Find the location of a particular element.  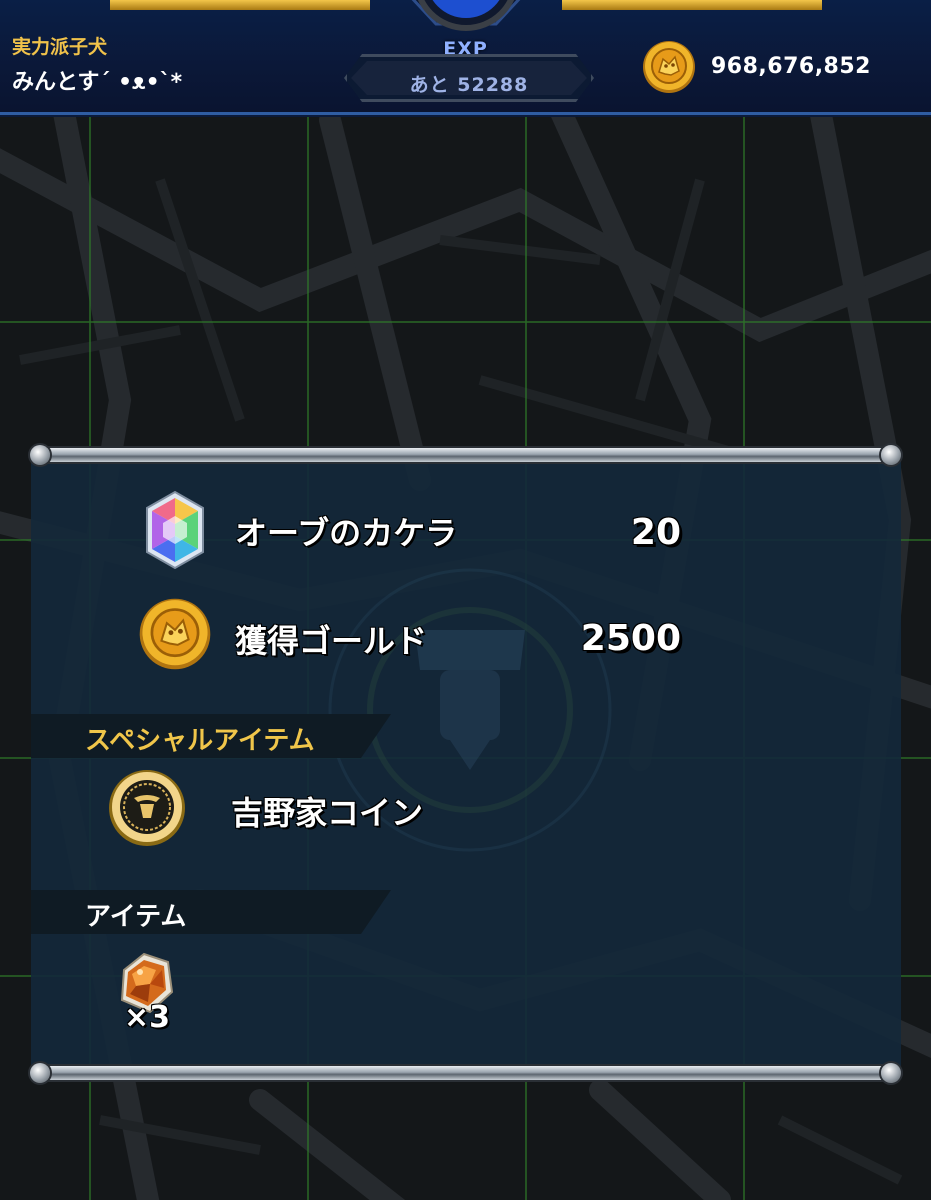

reward-label-orb-fragment: オーブのカケラ is located at coordinates (346, 533).